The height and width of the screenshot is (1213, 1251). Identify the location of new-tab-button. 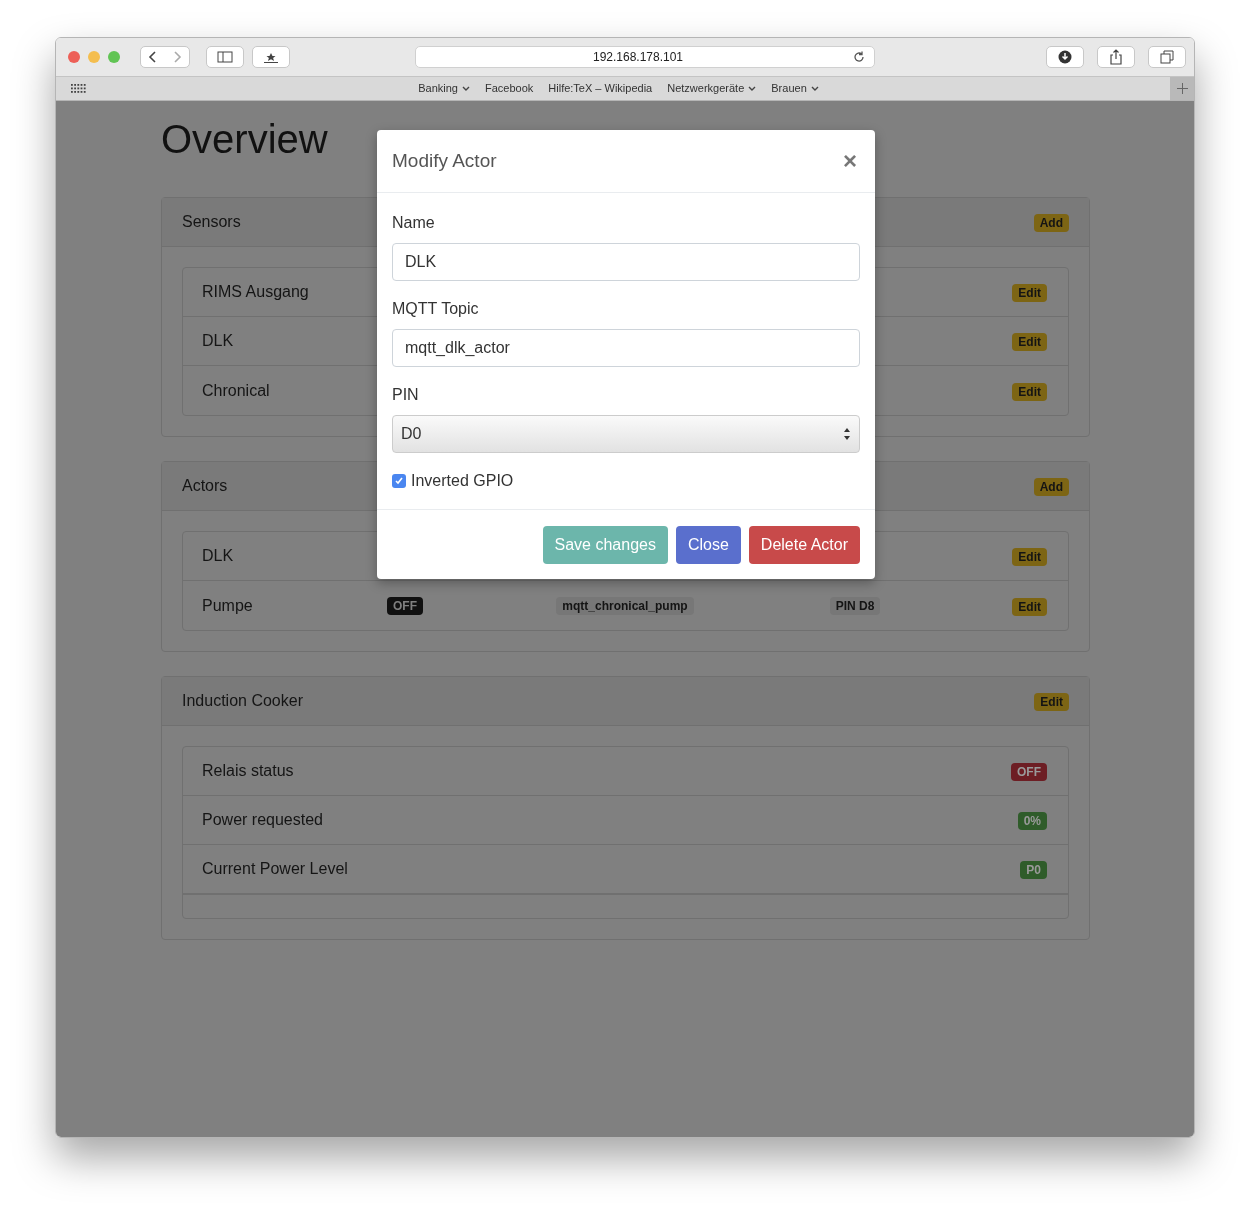
(1182, 88).